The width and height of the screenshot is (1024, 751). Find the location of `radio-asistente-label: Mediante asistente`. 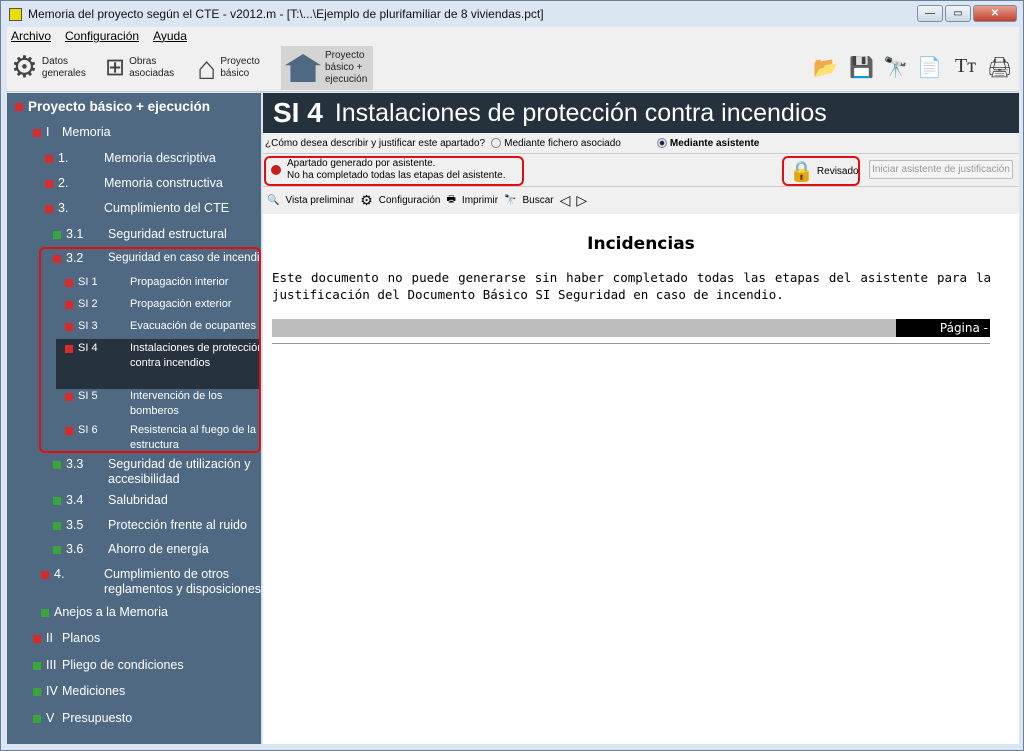

radio-asistente-label: Mediante asistente is located at coordinates (714, 143).